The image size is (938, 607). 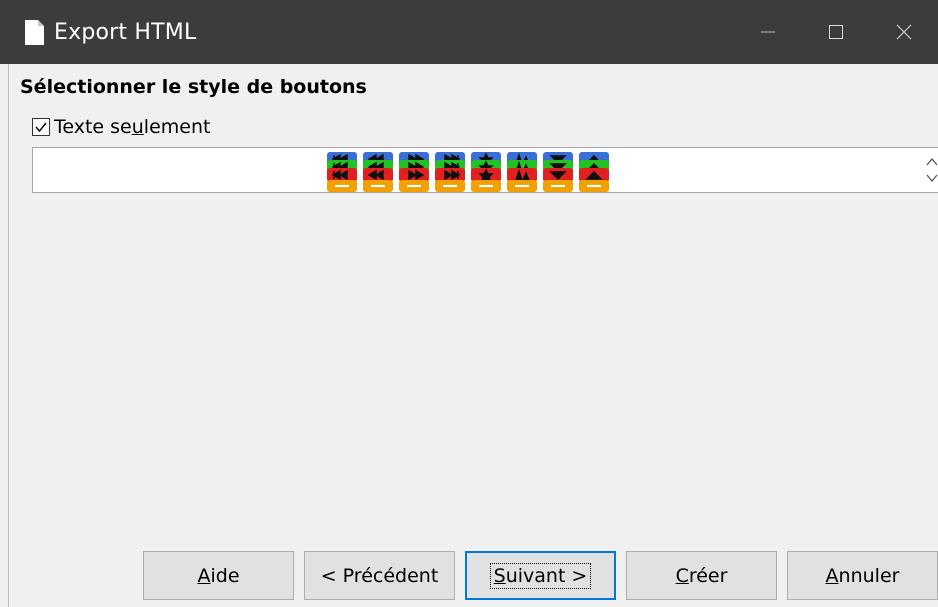 I want to click on minimize-button, so click(x=768, y=32).